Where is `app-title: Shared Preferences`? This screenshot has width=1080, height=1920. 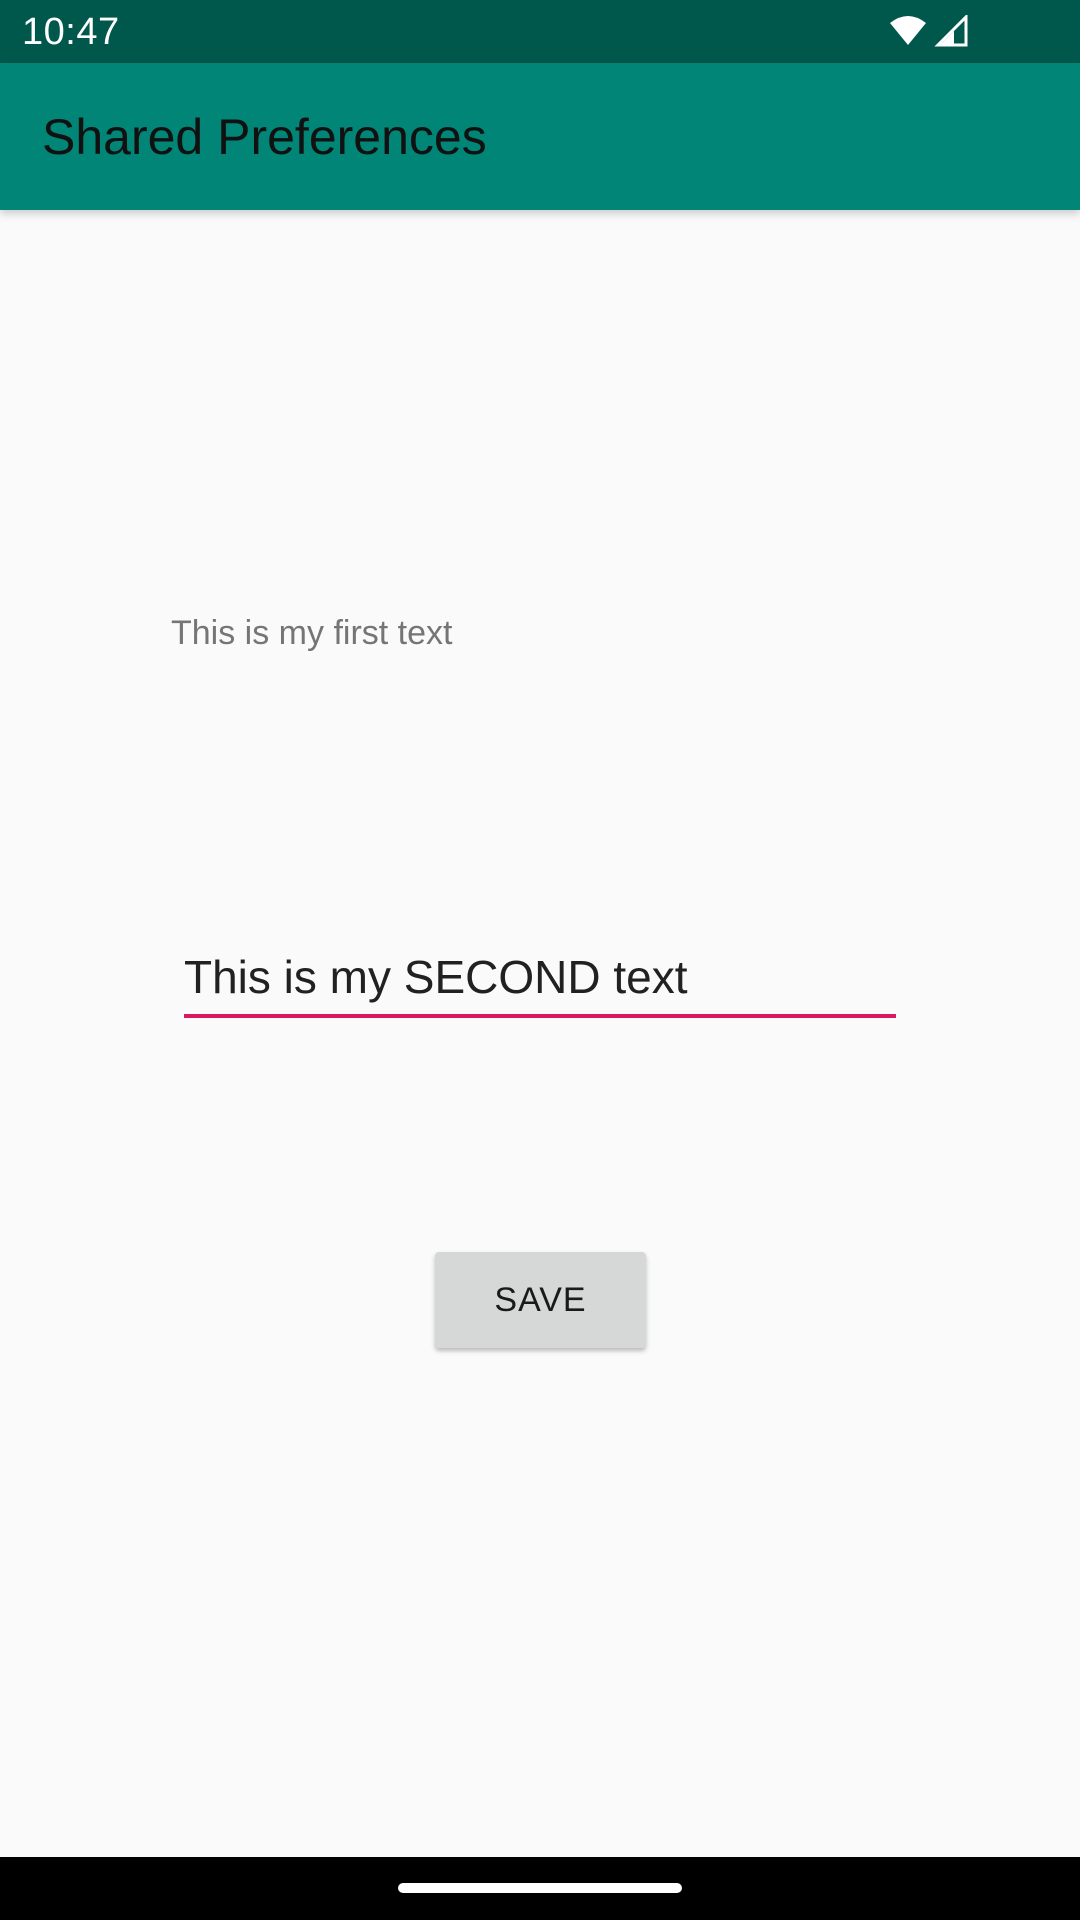
app-title: Shared Preferences is located at coordinates (264, 137).